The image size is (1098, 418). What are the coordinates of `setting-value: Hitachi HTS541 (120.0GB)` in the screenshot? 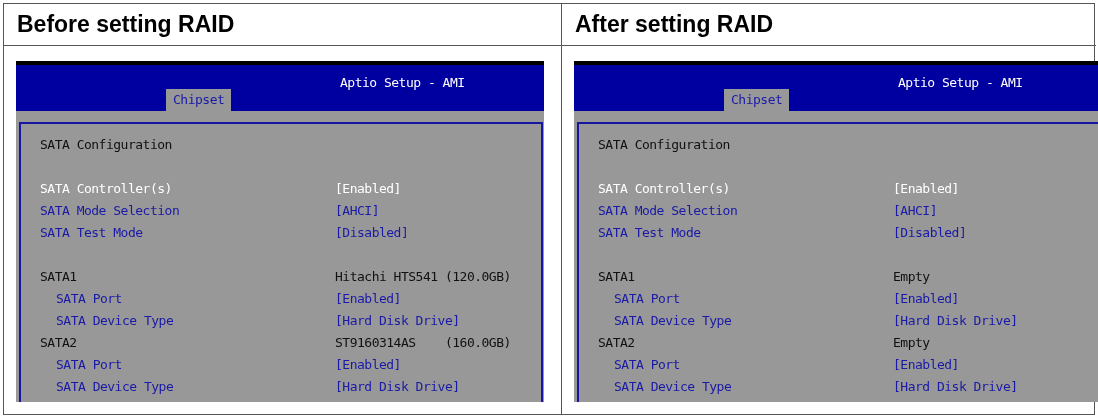 It's located at (423, 277).